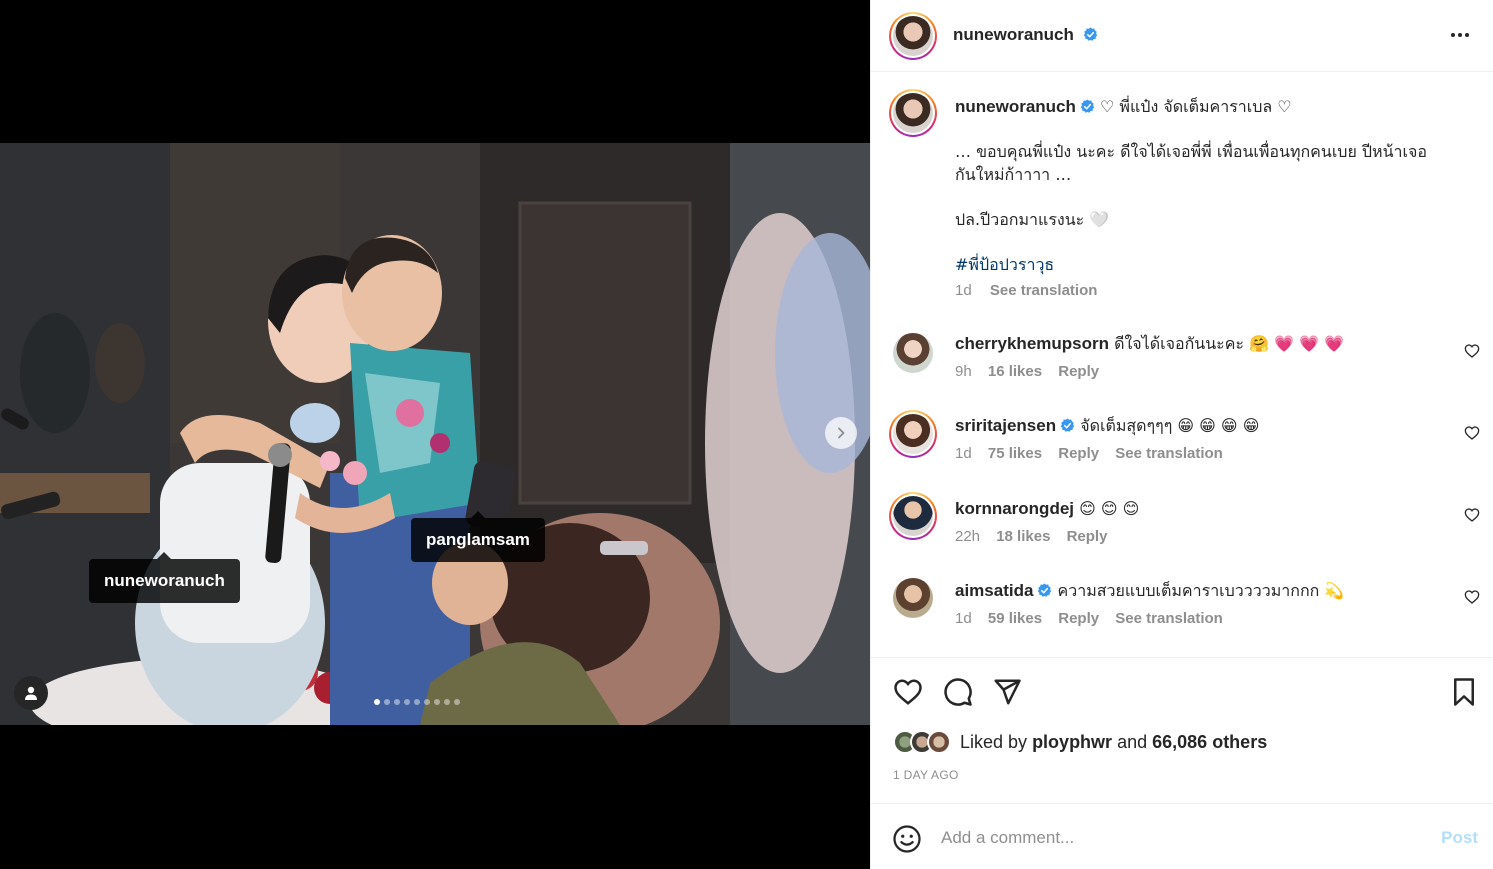 This screenshot has height=869, width=1493. What do you see at coordinates (164, 577) in the screenshot?
I see `user-tag-nuneworanuch: nuneworanuch` at bounding box center [164, 577].